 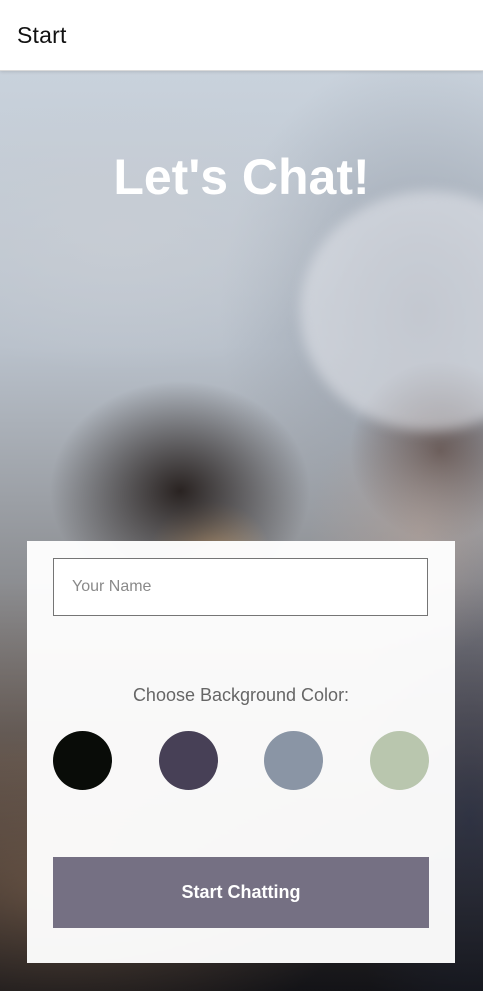 What do you see at coordinates (241, 892) in the screenshot?
I see `start-chatting-button: Start Chatting` at bounding box center [241, 892].